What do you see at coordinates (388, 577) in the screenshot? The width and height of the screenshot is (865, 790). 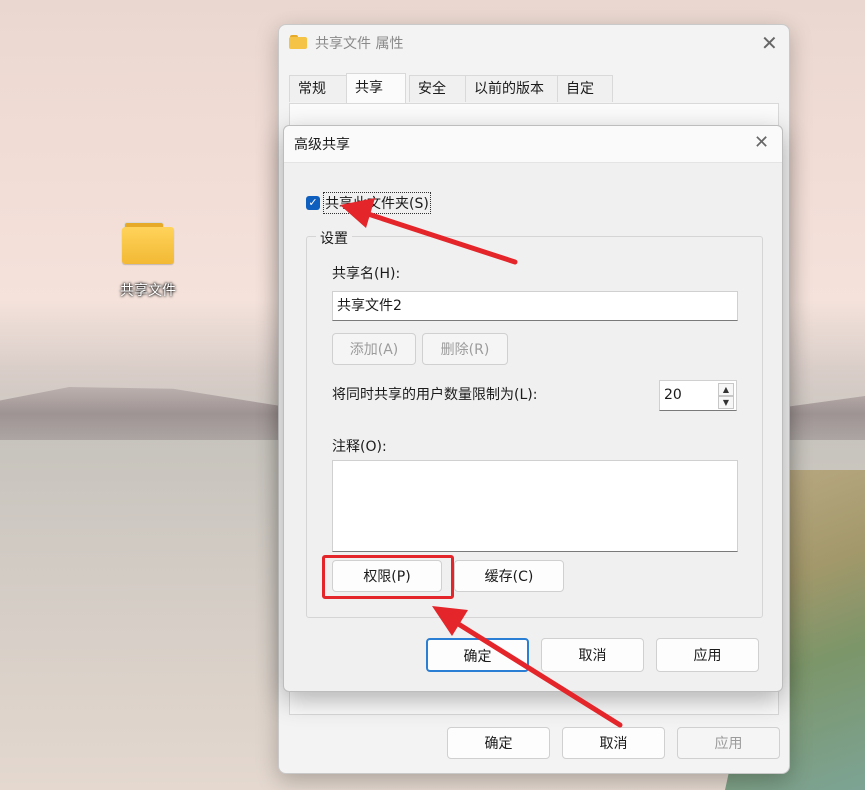 I see `permissions-highlight-box` at bounding box center [388, 577].